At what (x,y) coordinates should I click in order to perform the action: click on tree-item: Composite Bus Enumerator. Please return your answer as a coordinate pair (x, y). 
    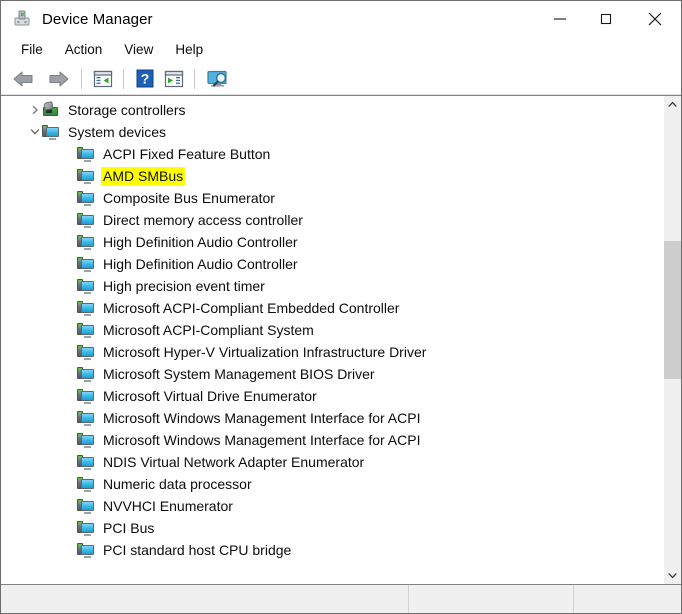
    Looking at the image, I should click on (332, 198).